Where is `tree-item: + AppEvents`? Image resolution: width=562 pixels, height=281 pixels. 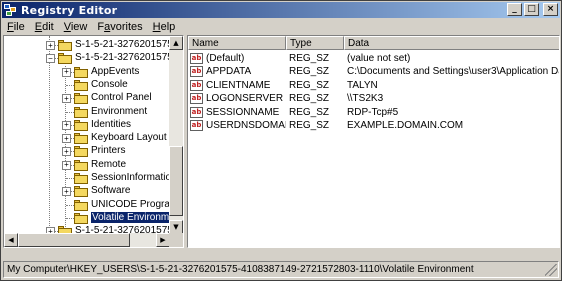
tree-item: + AppEvents is located at coordinates (87, 72).